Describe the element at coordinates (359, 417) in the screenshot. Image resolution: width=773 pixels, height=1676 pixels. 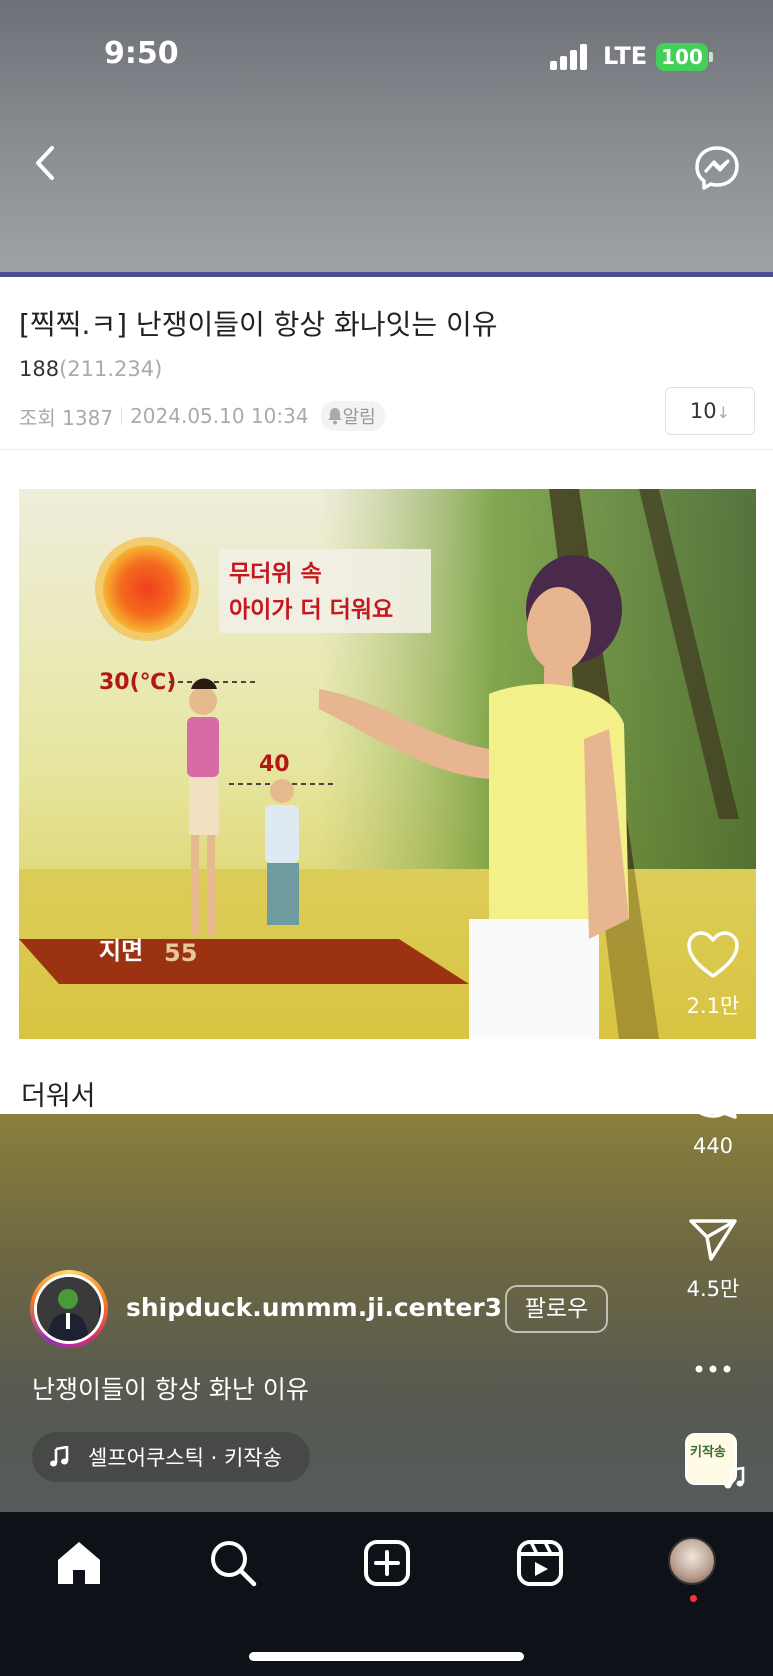
I see `alarm-label: 알림` at that location.